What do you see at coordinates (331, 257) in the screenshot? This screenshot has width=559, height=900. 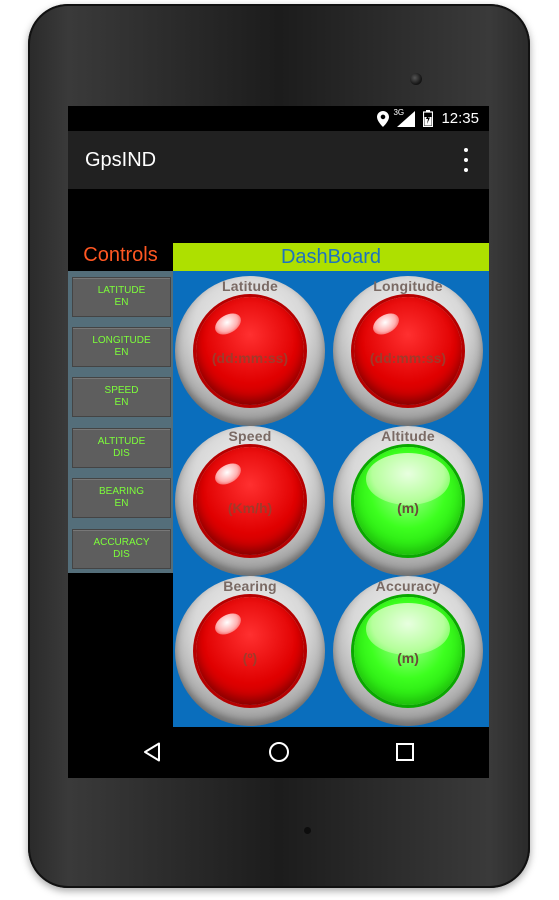 I see `dashboard-title: DashBoard` at bounding box center [331, 257].